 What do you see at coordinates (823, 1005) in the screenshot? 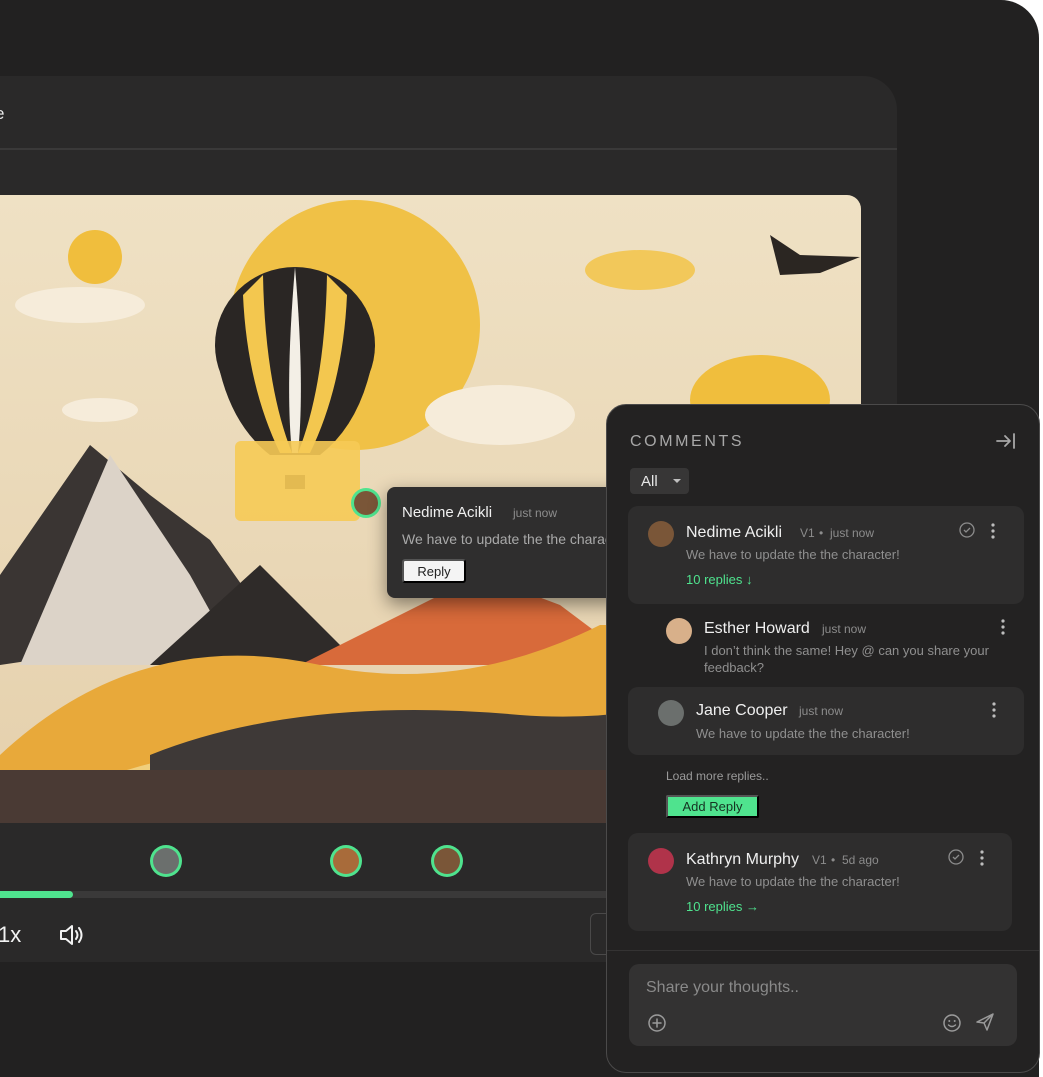
I see `comment-composer` at bounding box center [823, 1005].